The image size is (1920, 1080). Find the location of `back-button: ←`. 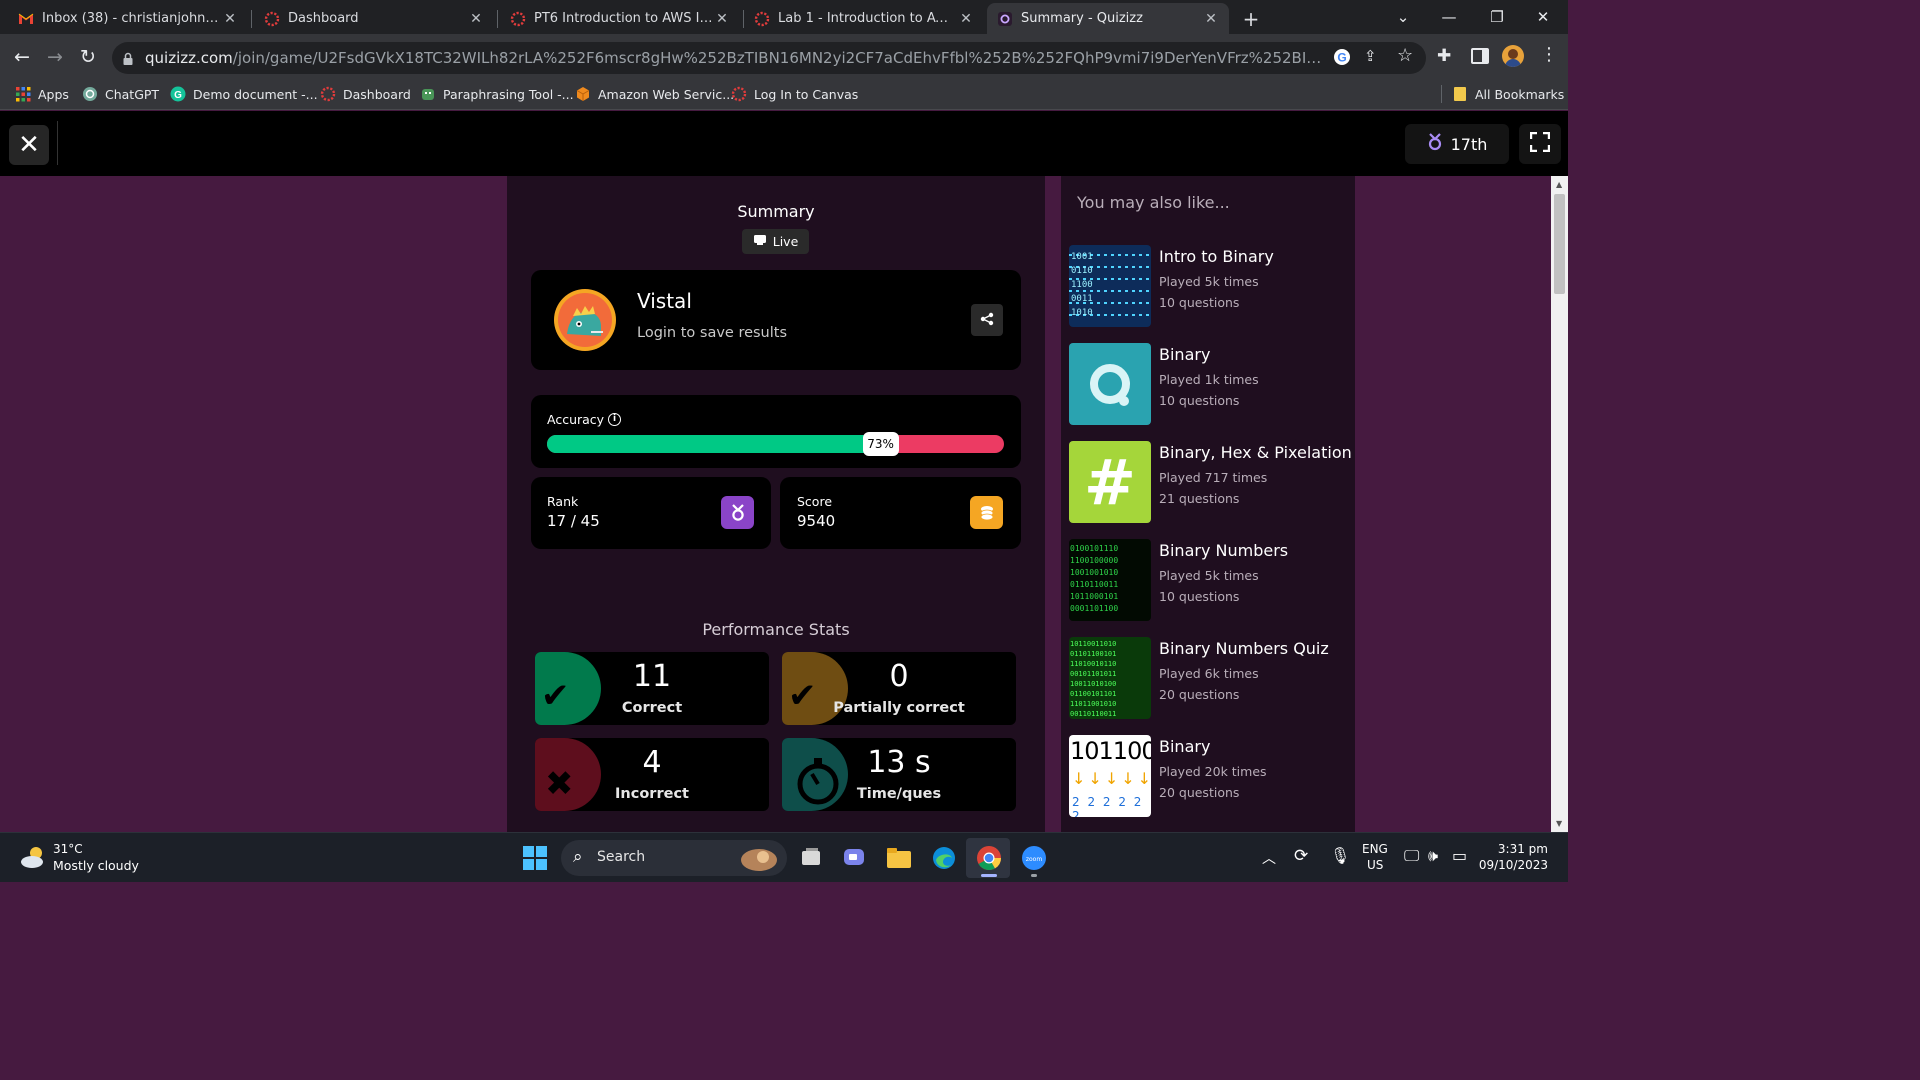

back-button: ← is located at coordinates (22, 57).